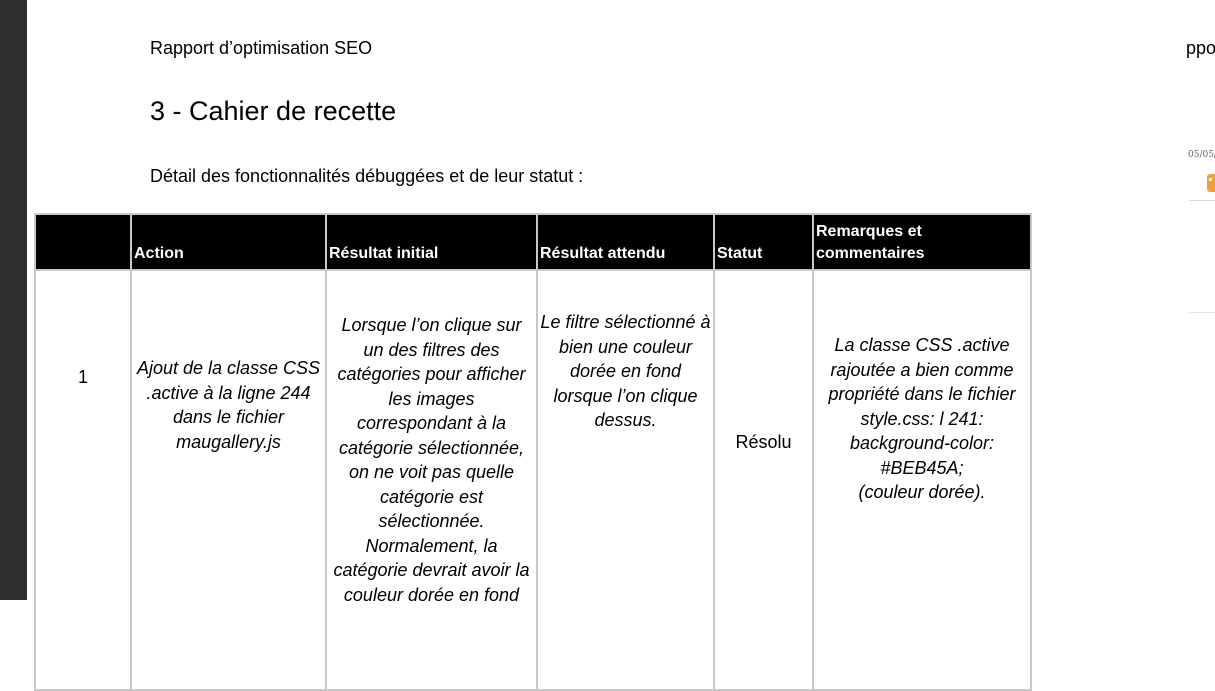 Image resolution: width=1215 pixels, height=691 pixels. Describe the element at coordinates (13, 300) in the screenshot. I see `viewer-left-rail` at that location.